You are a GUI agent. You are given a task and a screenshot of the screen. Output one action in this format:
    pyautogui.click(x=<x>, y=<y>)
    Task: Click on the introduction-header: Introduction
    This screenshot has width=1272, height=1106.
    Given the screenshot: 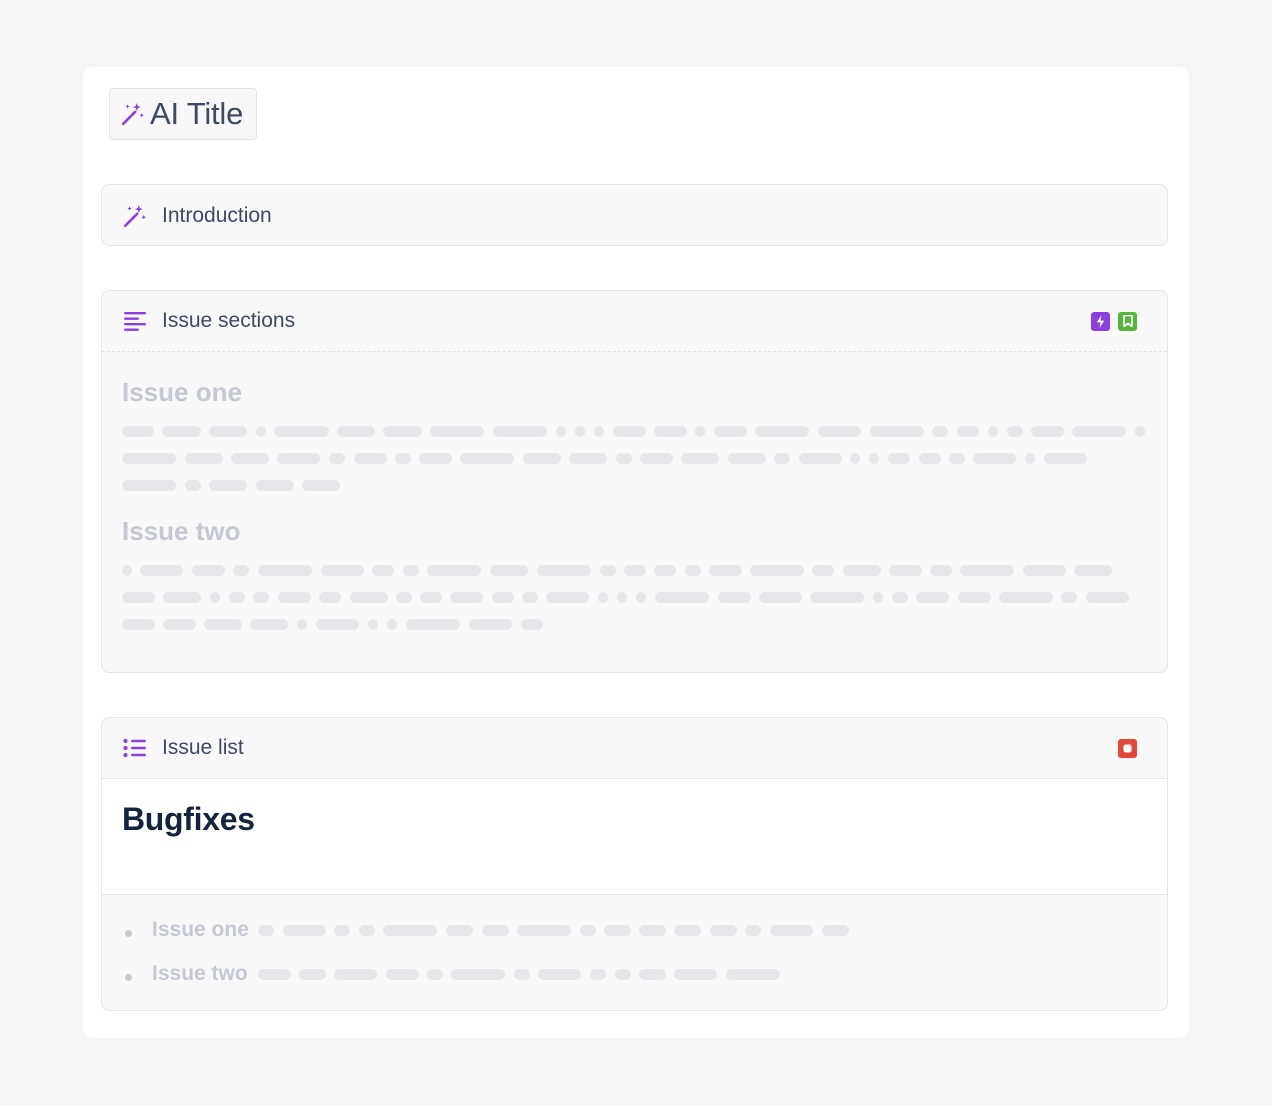 What is the action you would take?
    pyautogui.click(x=634, y=215)
    